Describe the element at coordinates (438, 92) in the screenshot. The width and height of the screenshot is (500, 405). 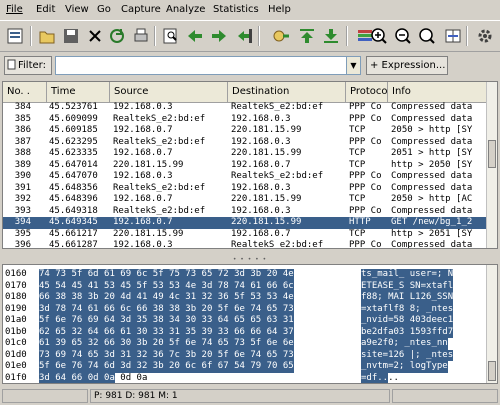
I see `column-info: Info` at that location.